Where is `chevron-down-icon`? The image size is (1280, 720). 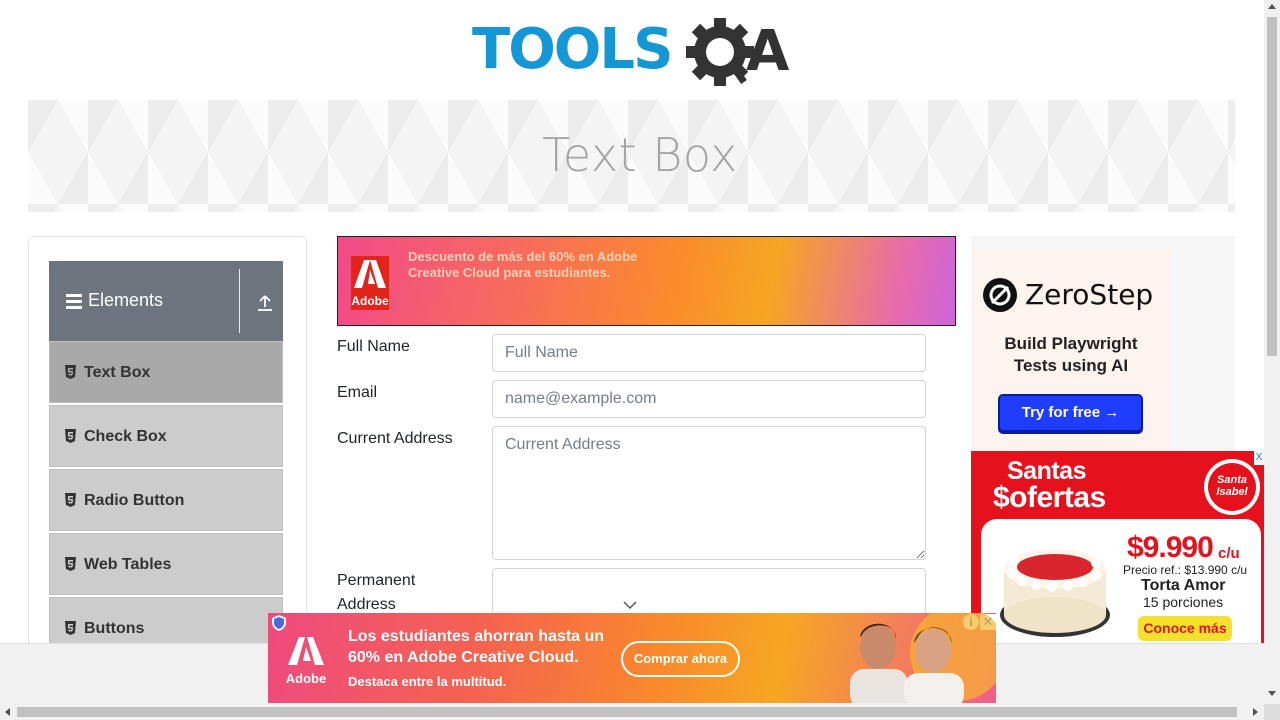
chevron-down-icon is located at coordinates (630, 605).